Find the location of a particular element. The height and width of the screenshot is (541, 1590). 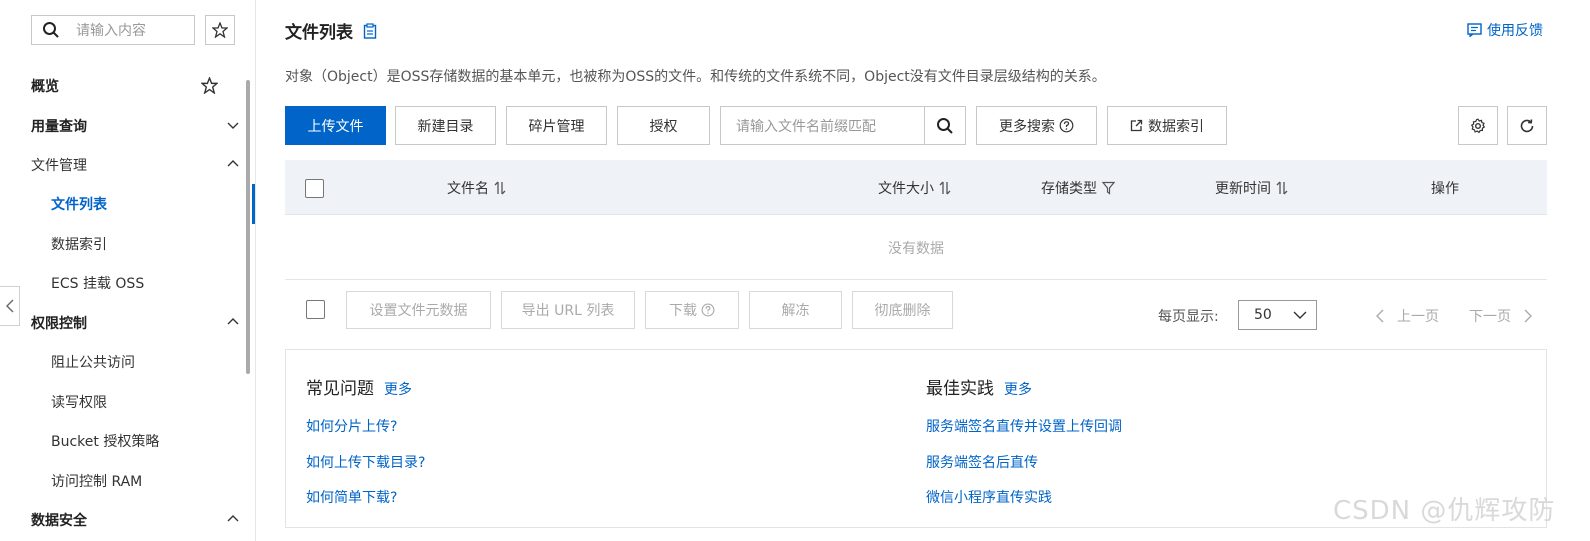

faq-title: 常见问题 is located at coordinates (340, 389).